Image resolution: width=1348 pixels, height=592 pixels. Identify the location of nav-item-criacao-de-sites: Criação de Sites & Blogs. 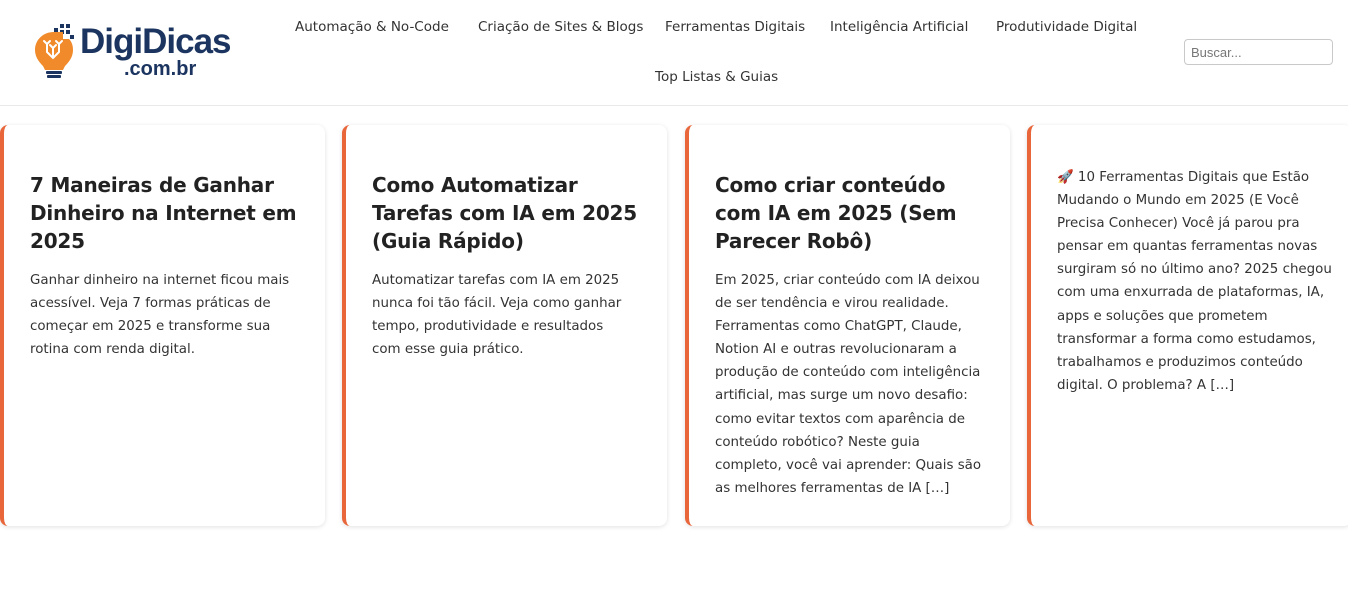
(560, 27).